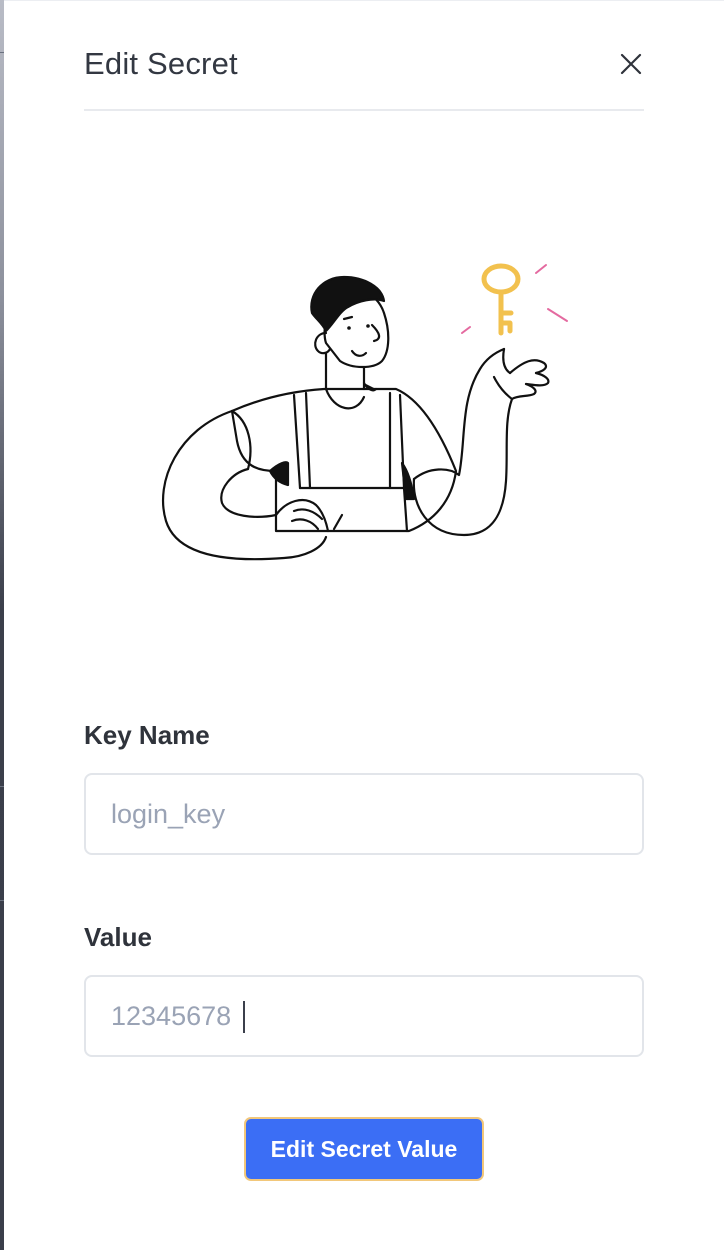 The height and width of the screenshot is (1250, 724). I want to click on secret-value-input, so click(364, 1016).